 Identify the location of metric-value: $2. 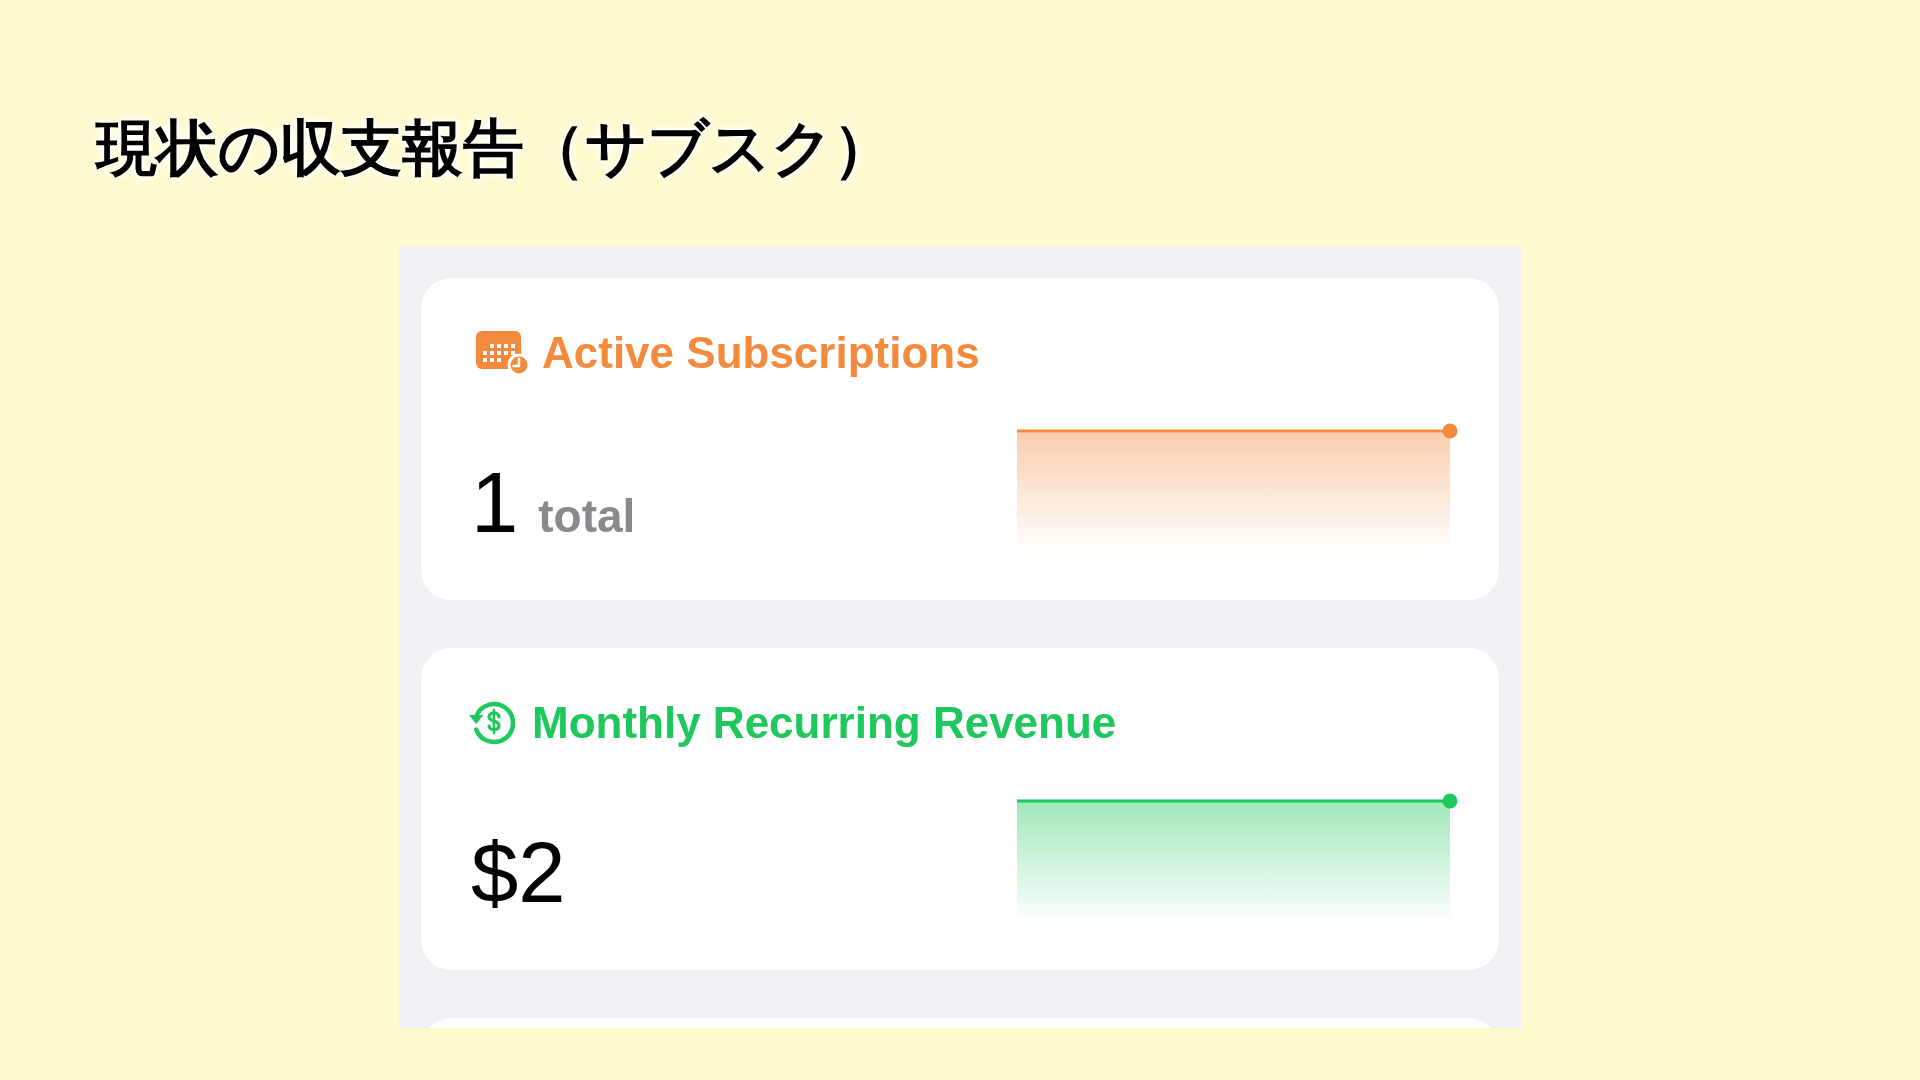
(518, 872).